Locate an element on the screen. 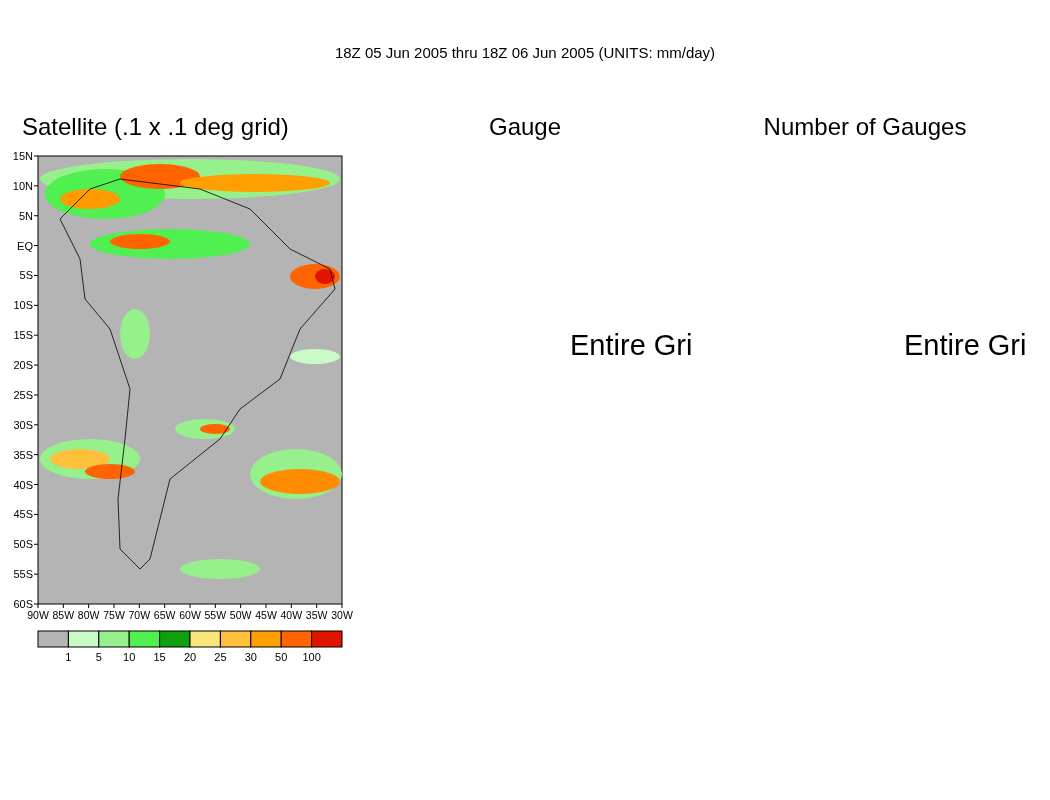  legend-label: 50 is located at coordinates (281, 657).